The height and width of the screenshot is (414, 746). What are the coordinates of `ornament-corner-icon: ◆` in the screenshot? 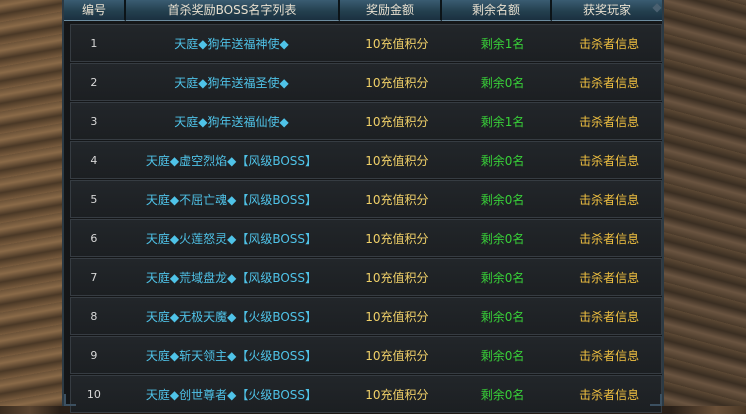 It's located at (657, 7).